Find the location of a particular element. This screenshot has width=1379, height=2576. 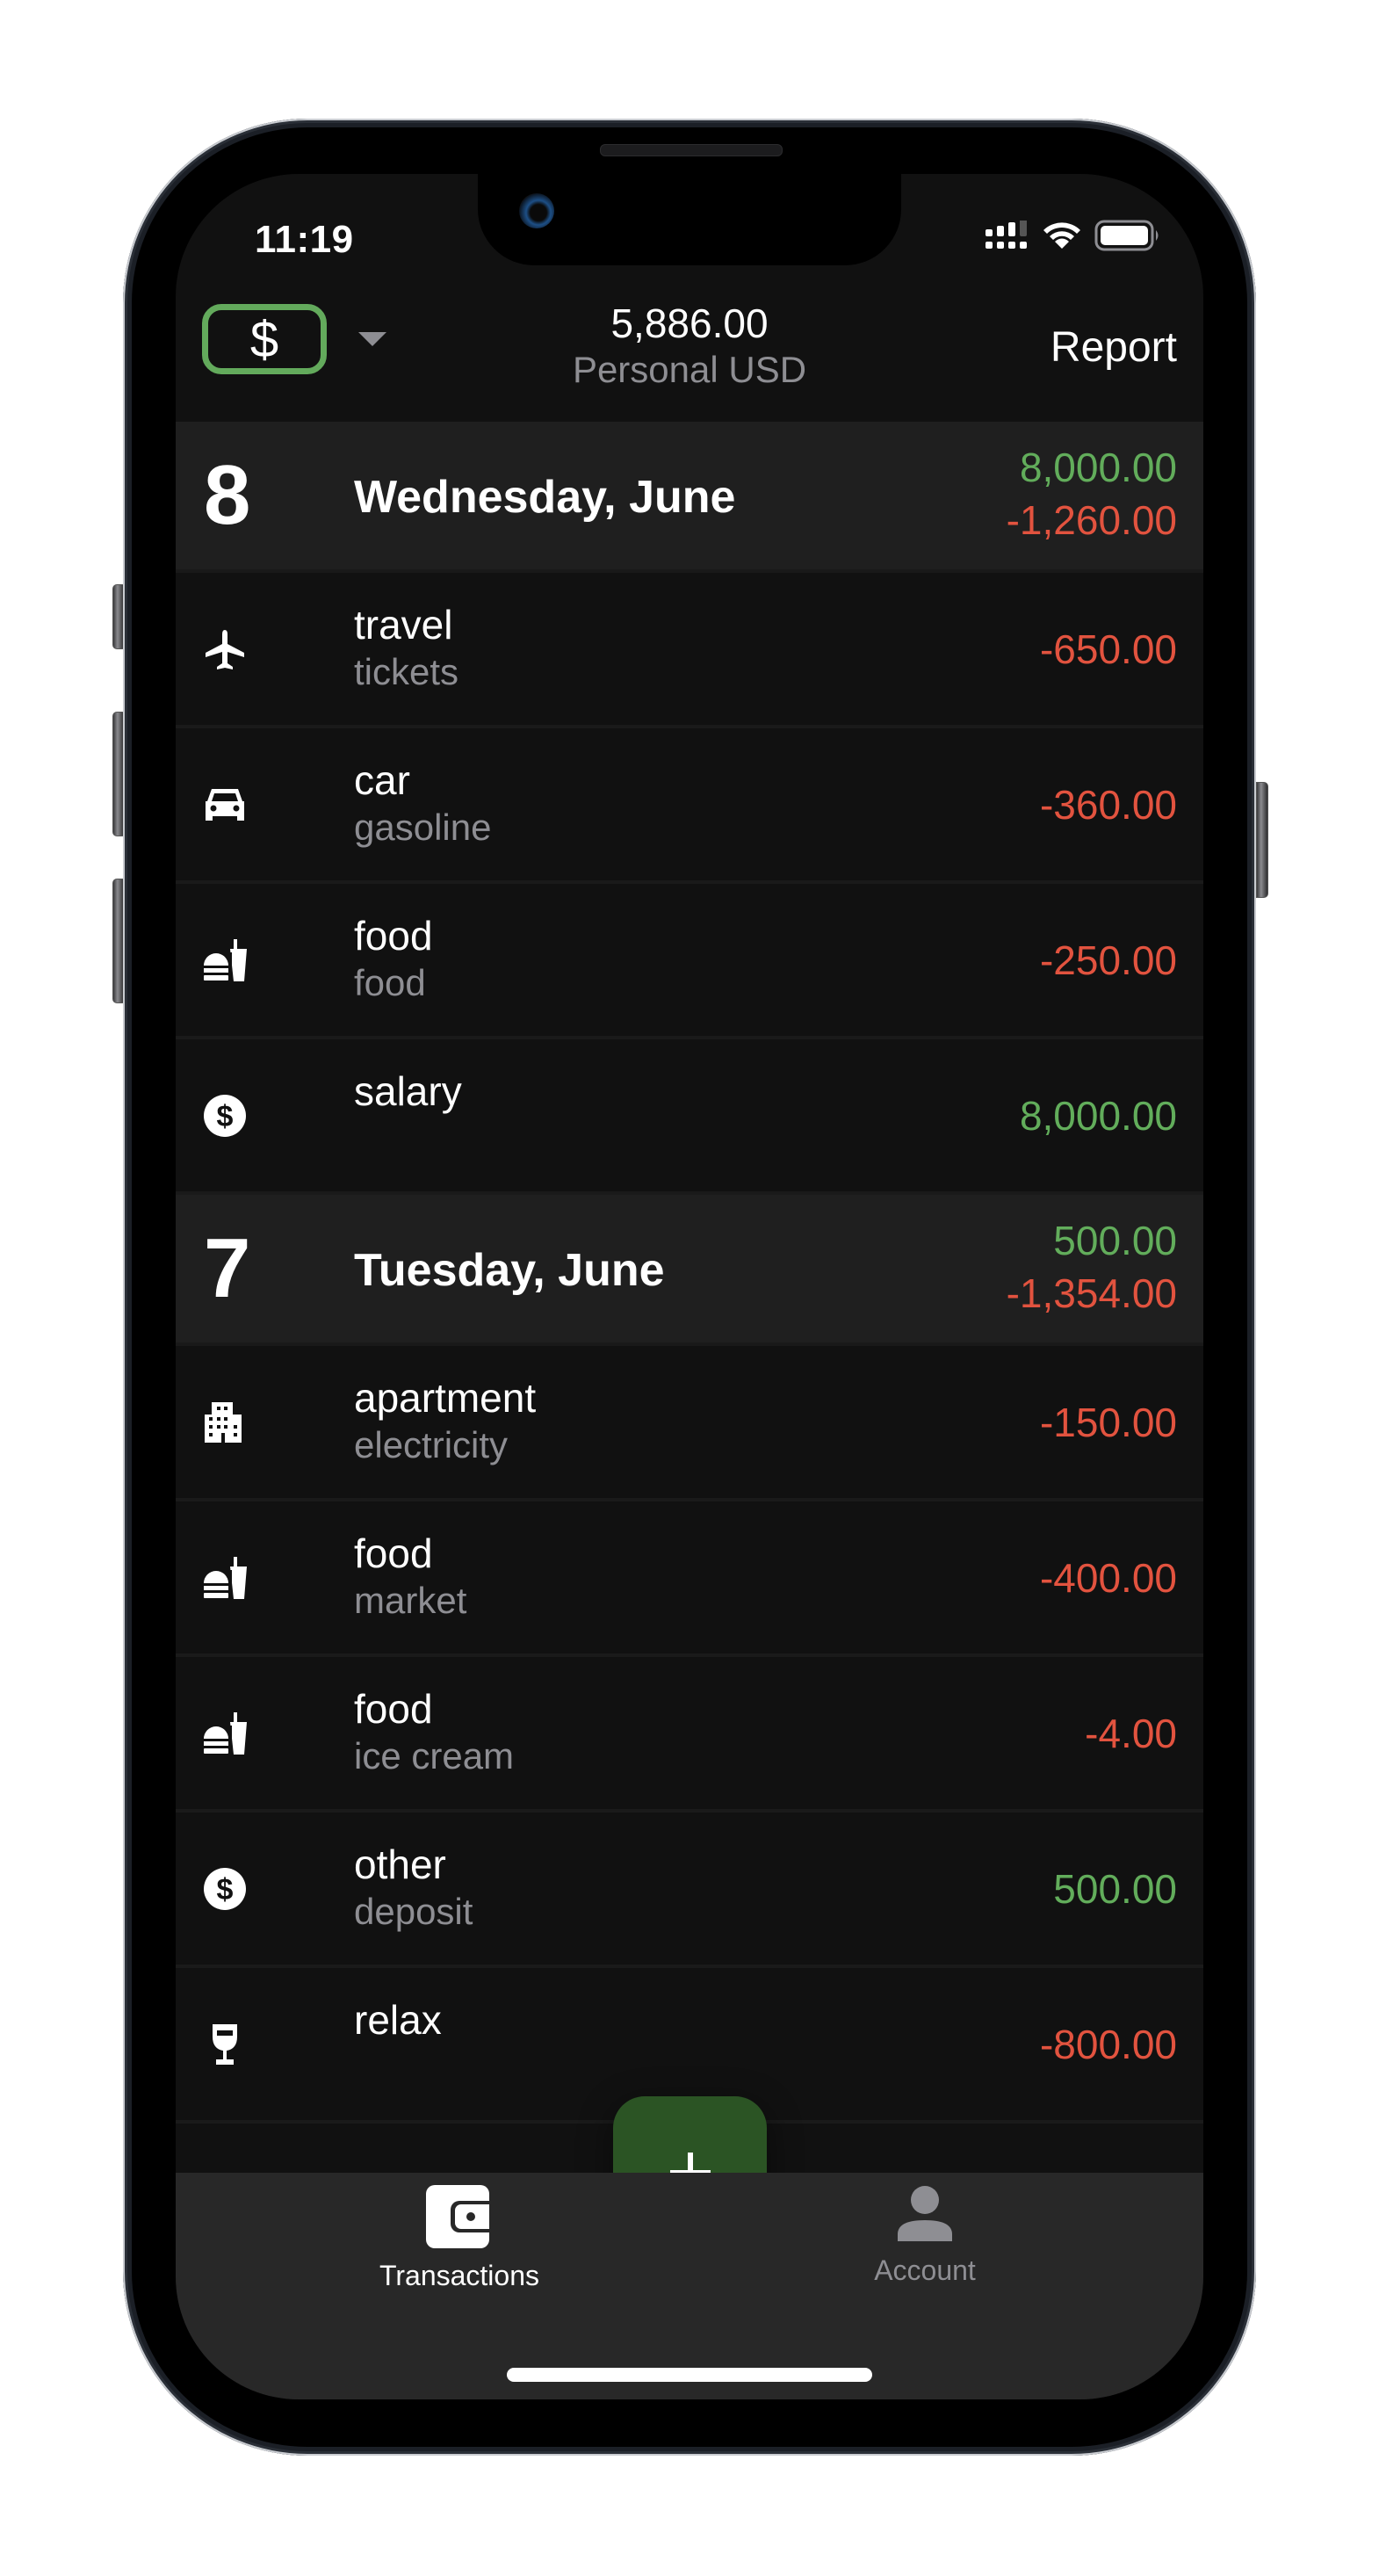

tab-transactions: Transactions is located at coordinates (459, 2238).